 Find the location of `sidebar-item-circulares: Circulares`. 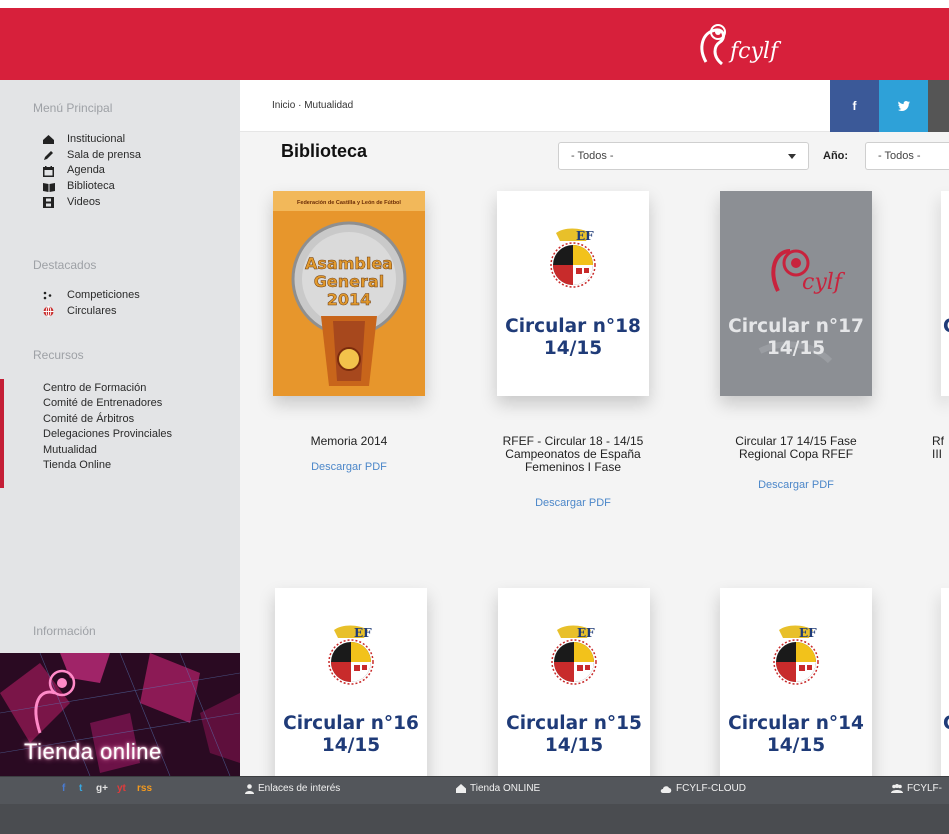

sidebar-item-circulares: Circulares is located at coordinates (91, 312).